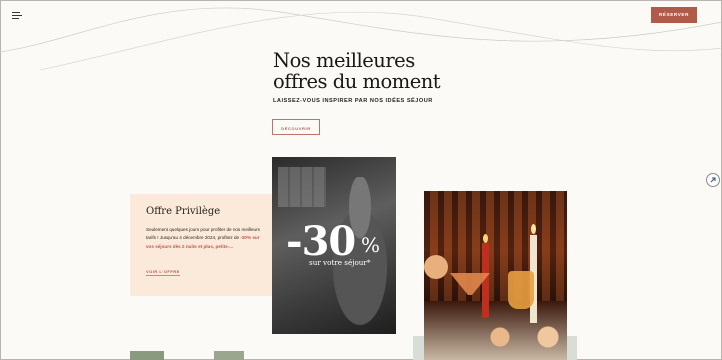  I want to click on page-title: Nos meilleures offres du moment, so click(357, 71).